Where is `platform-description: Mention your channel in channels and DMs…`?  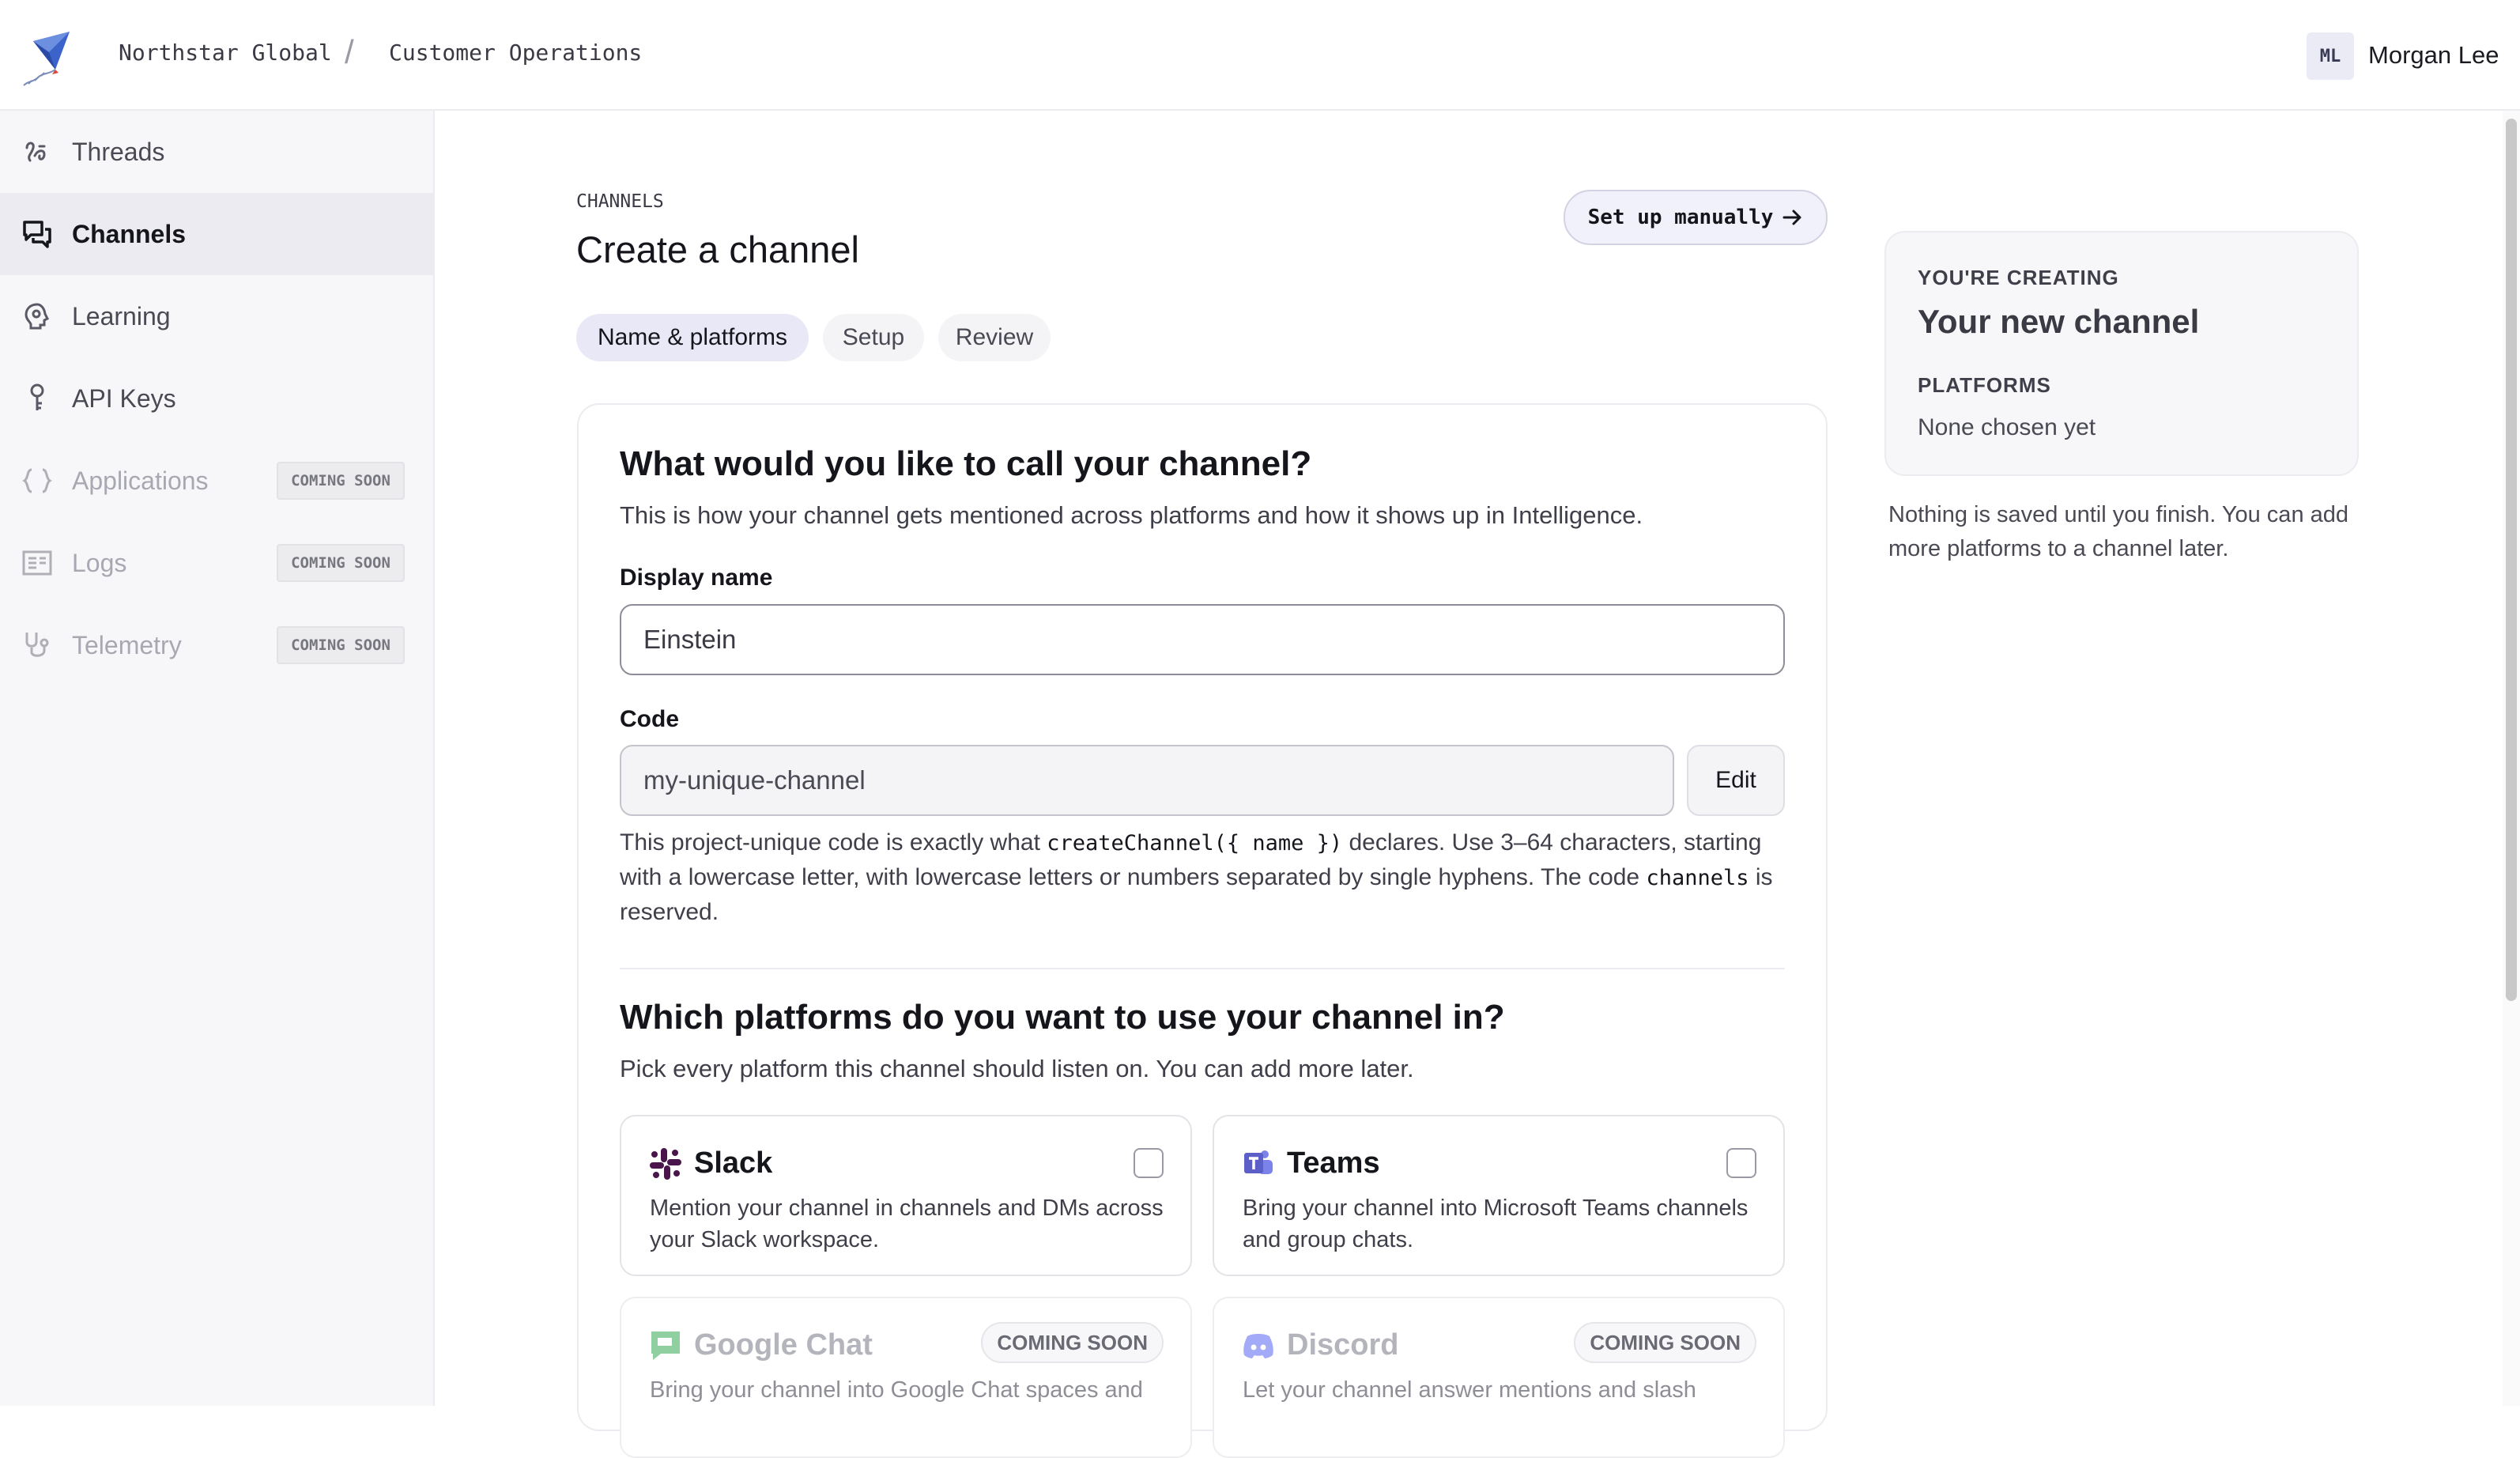 platform-description: Mention your channel in channels and DMs… is located at coordinates (907, 1224).